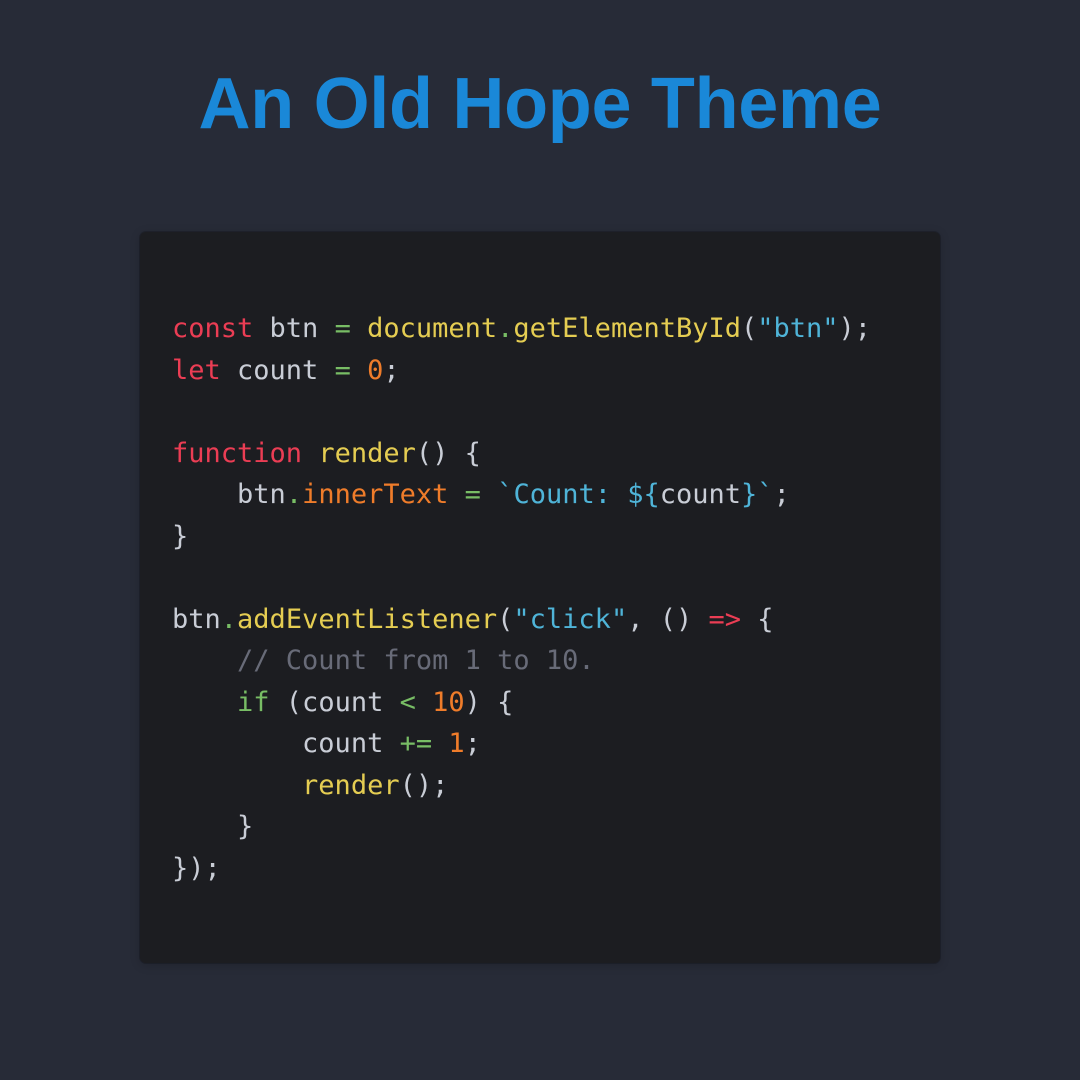 This screenshot has width=1080, height=1080. Describe the element at coordinates (542, 744) in the screenshot. I see `code-line-11: count += 1;` at that location.